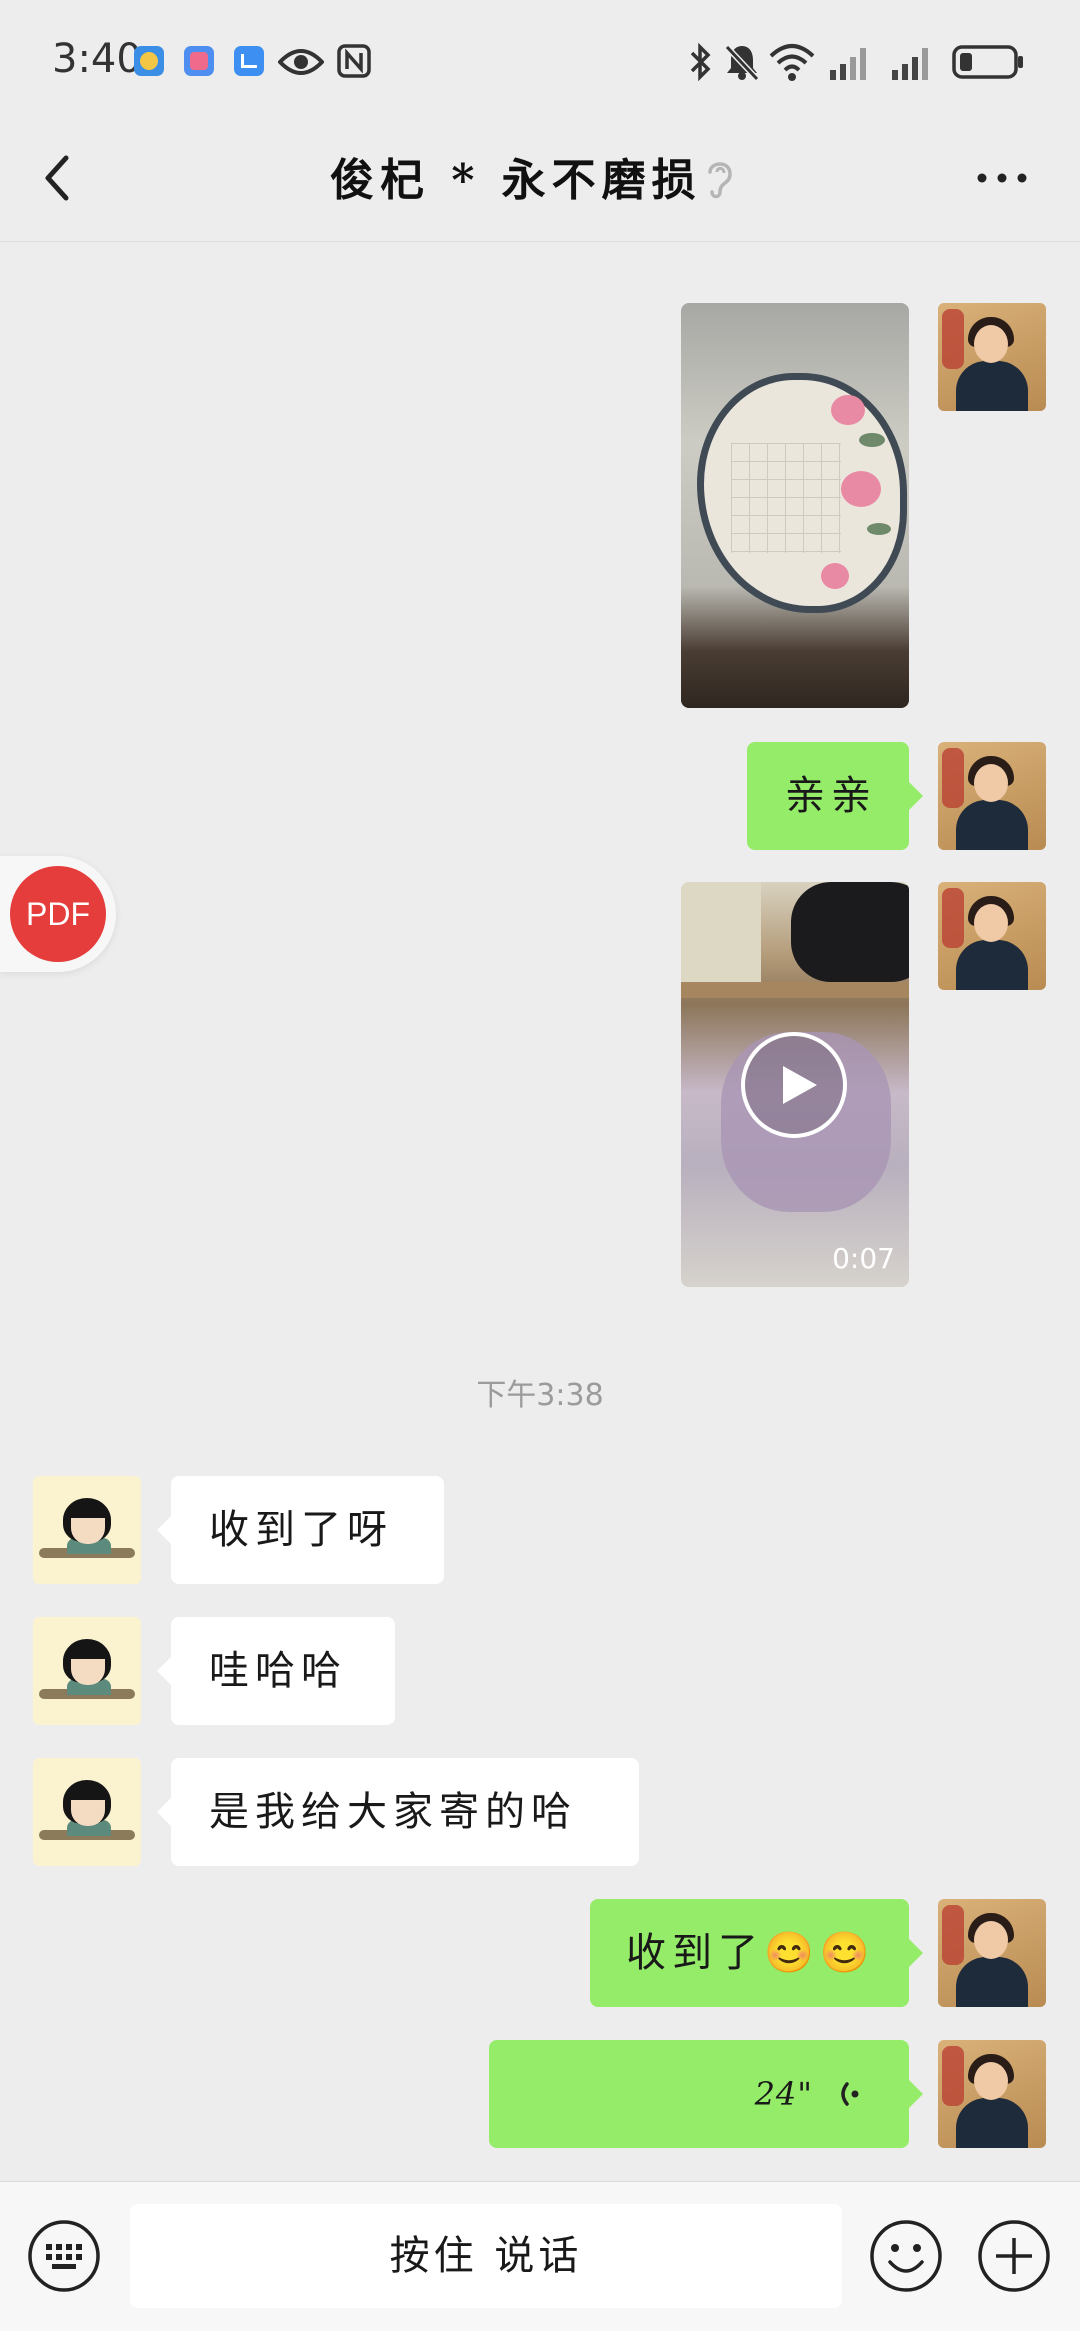 Image resolution: width=1080 pixels, height=2331 pixels. I want to click on message-text: 收到了😊😊, so click(751, 1953).